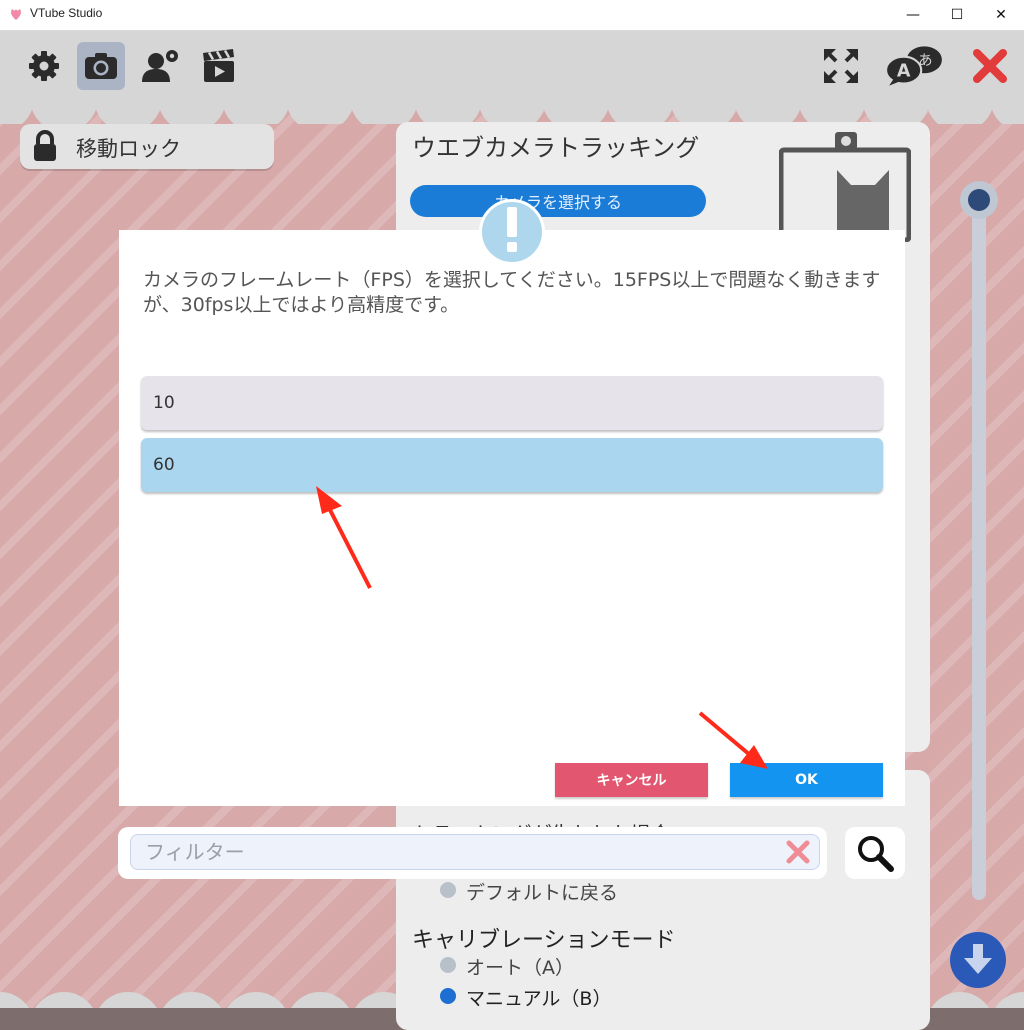 The width and height of the screenshot is (1024, 1030). I want to click on close-app-icon, so click(990, 66).